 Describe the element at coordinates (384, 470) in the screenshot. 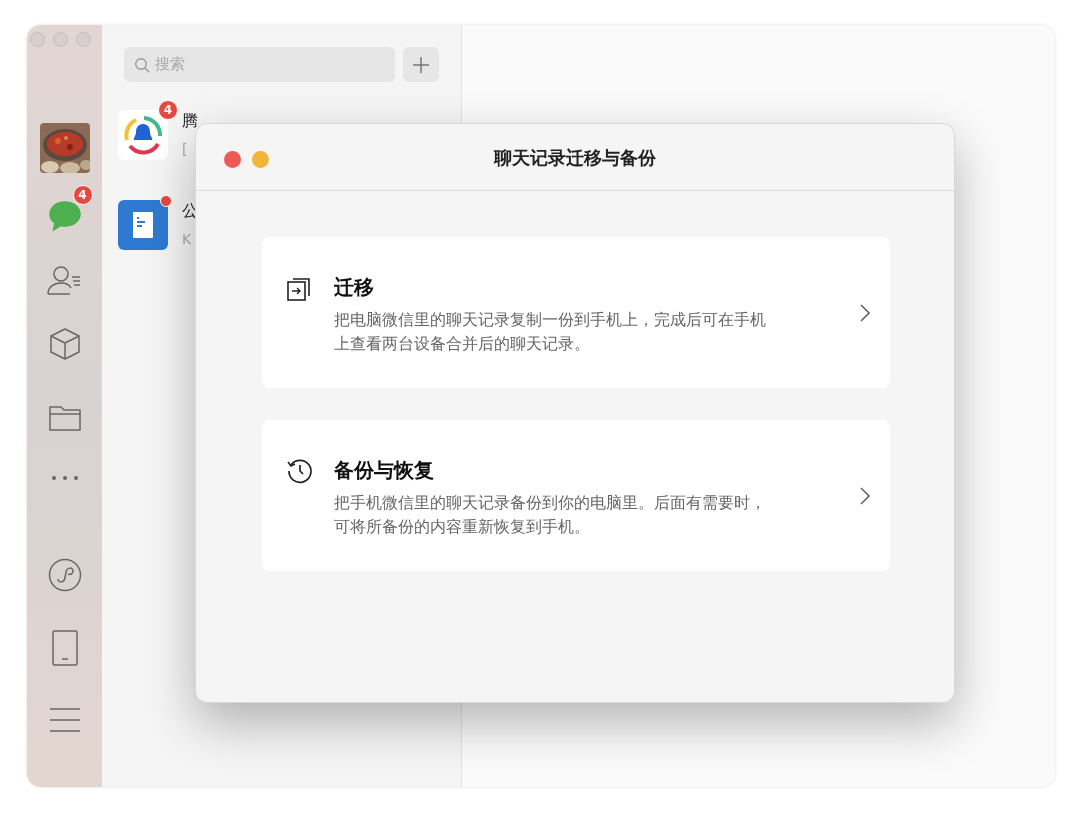

I see `option-title: 备份与恢复` at that location.